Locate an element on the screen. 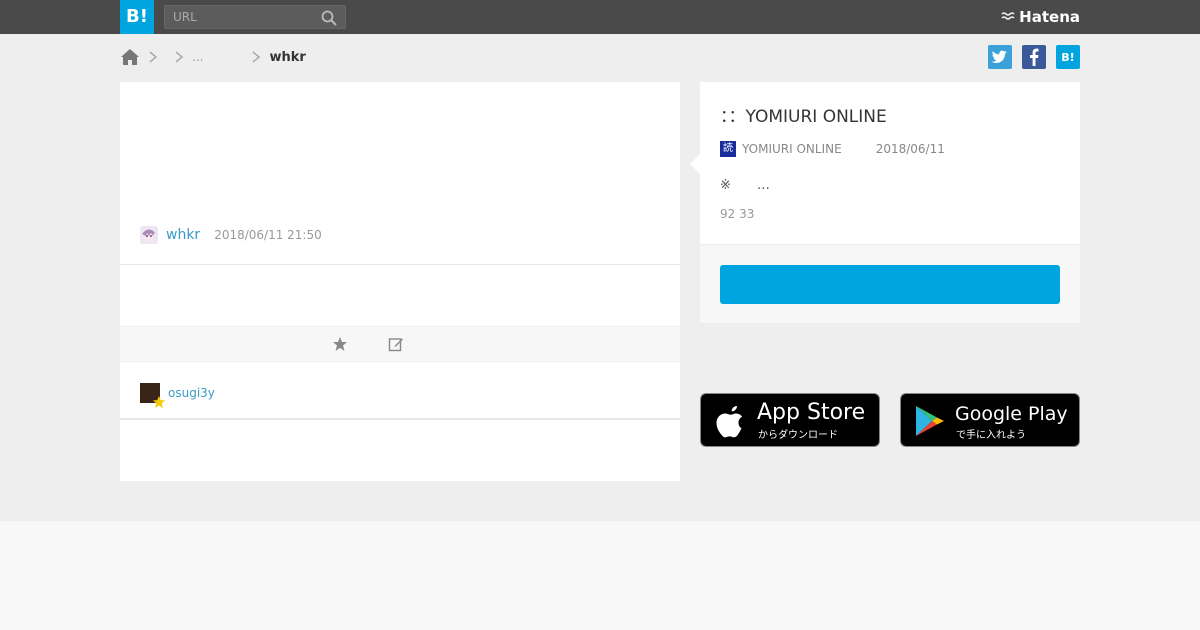 The width and height of the screenshot is (1200, 630). home-icon is located at coordinates (130, 57).